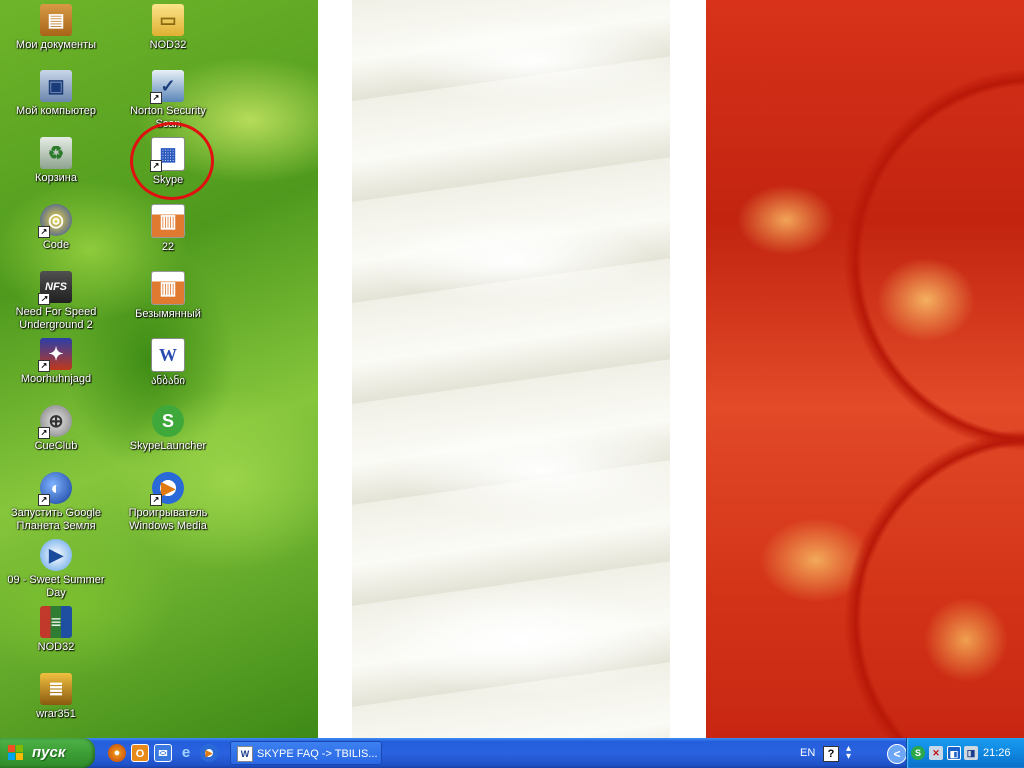 This screenshot has width=1024, height=768. I want to click on moorhuhn-game-icon: ✦ ↗, so click(55, 355).